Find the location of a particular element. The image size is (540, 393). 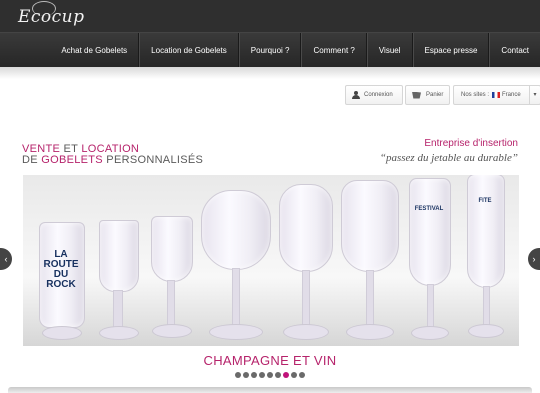

chevron-down-icon: ▾ is located at coordinates (534, 95).